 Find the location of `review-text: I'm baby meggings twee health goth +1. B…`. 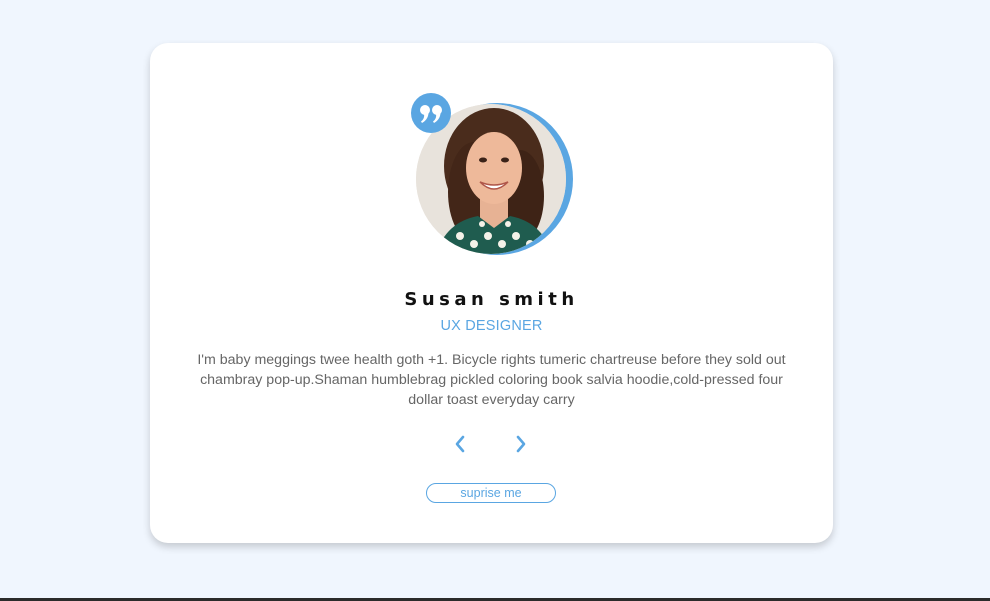

review-text: I'm baby meggings twee health goth +1. B… is located at coordinates (491, 380).